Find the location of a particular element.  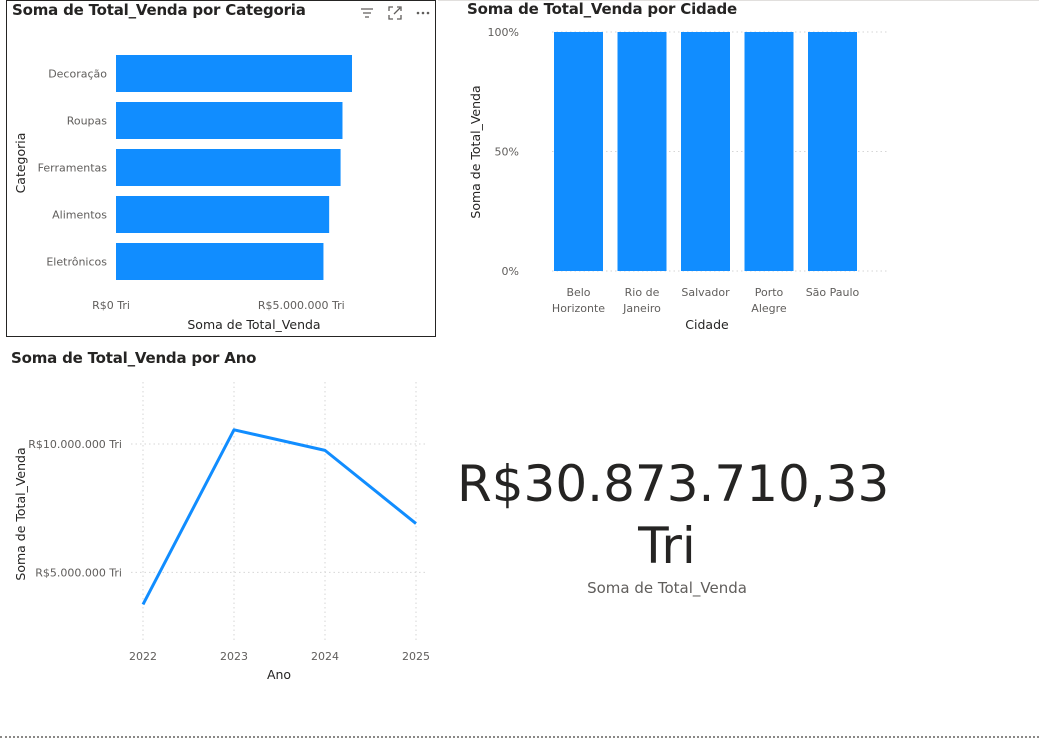

city-tick-label: Horizonte is located at coordinates (578, 308).